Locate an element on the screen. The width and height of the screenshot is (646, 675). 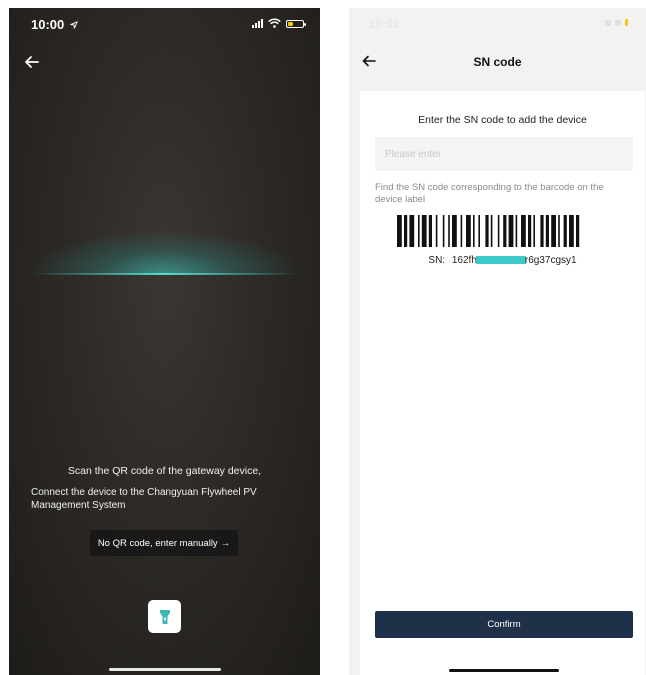
scan-instruction-primary: Scan the QR code of the gateway device, is located at coordinates (164, 471).